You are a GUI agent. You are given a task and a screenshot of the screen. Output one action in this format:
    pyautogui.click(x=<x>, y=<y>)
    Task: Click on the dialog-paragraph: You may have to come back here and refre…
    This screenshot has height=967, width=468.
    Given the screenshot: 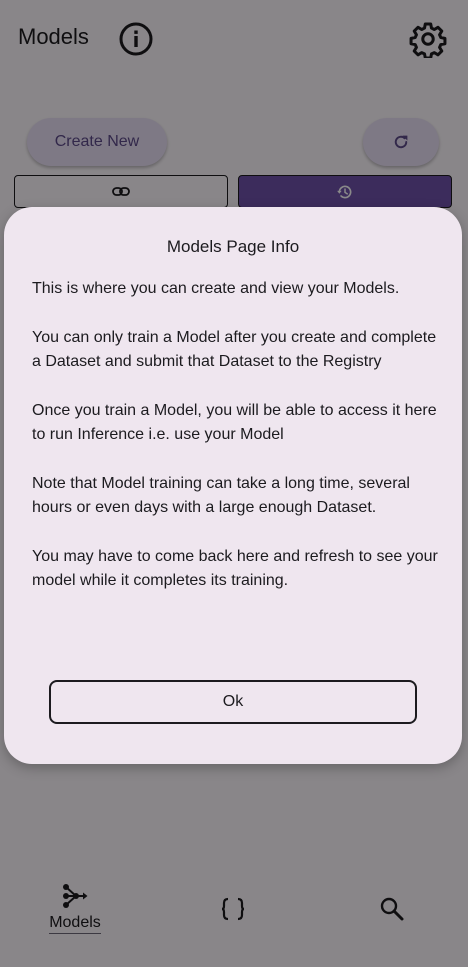 What is the action you would take?
    pyautogui.click(x=235, y=568)
    